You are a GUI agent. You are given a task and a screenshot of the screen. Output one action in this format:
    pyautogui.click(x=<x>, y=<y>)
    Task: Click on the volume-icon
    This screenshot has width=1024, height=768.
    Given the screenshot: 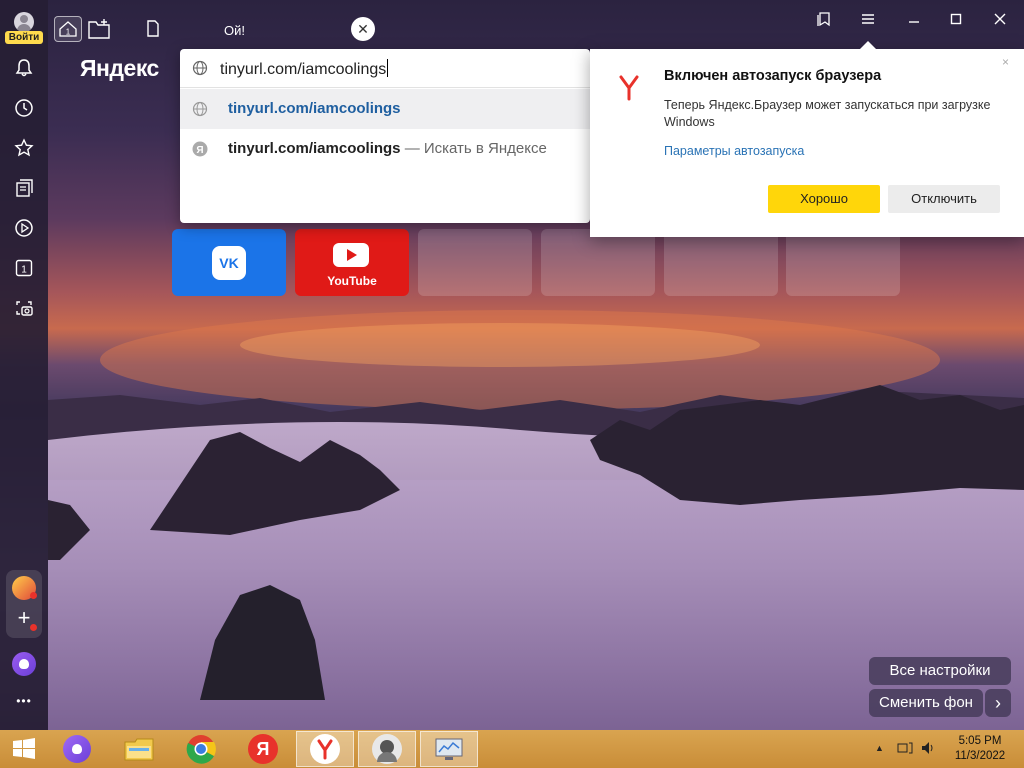 What is the action you would take?
    pyautogui.click(x=928, y=748)
    